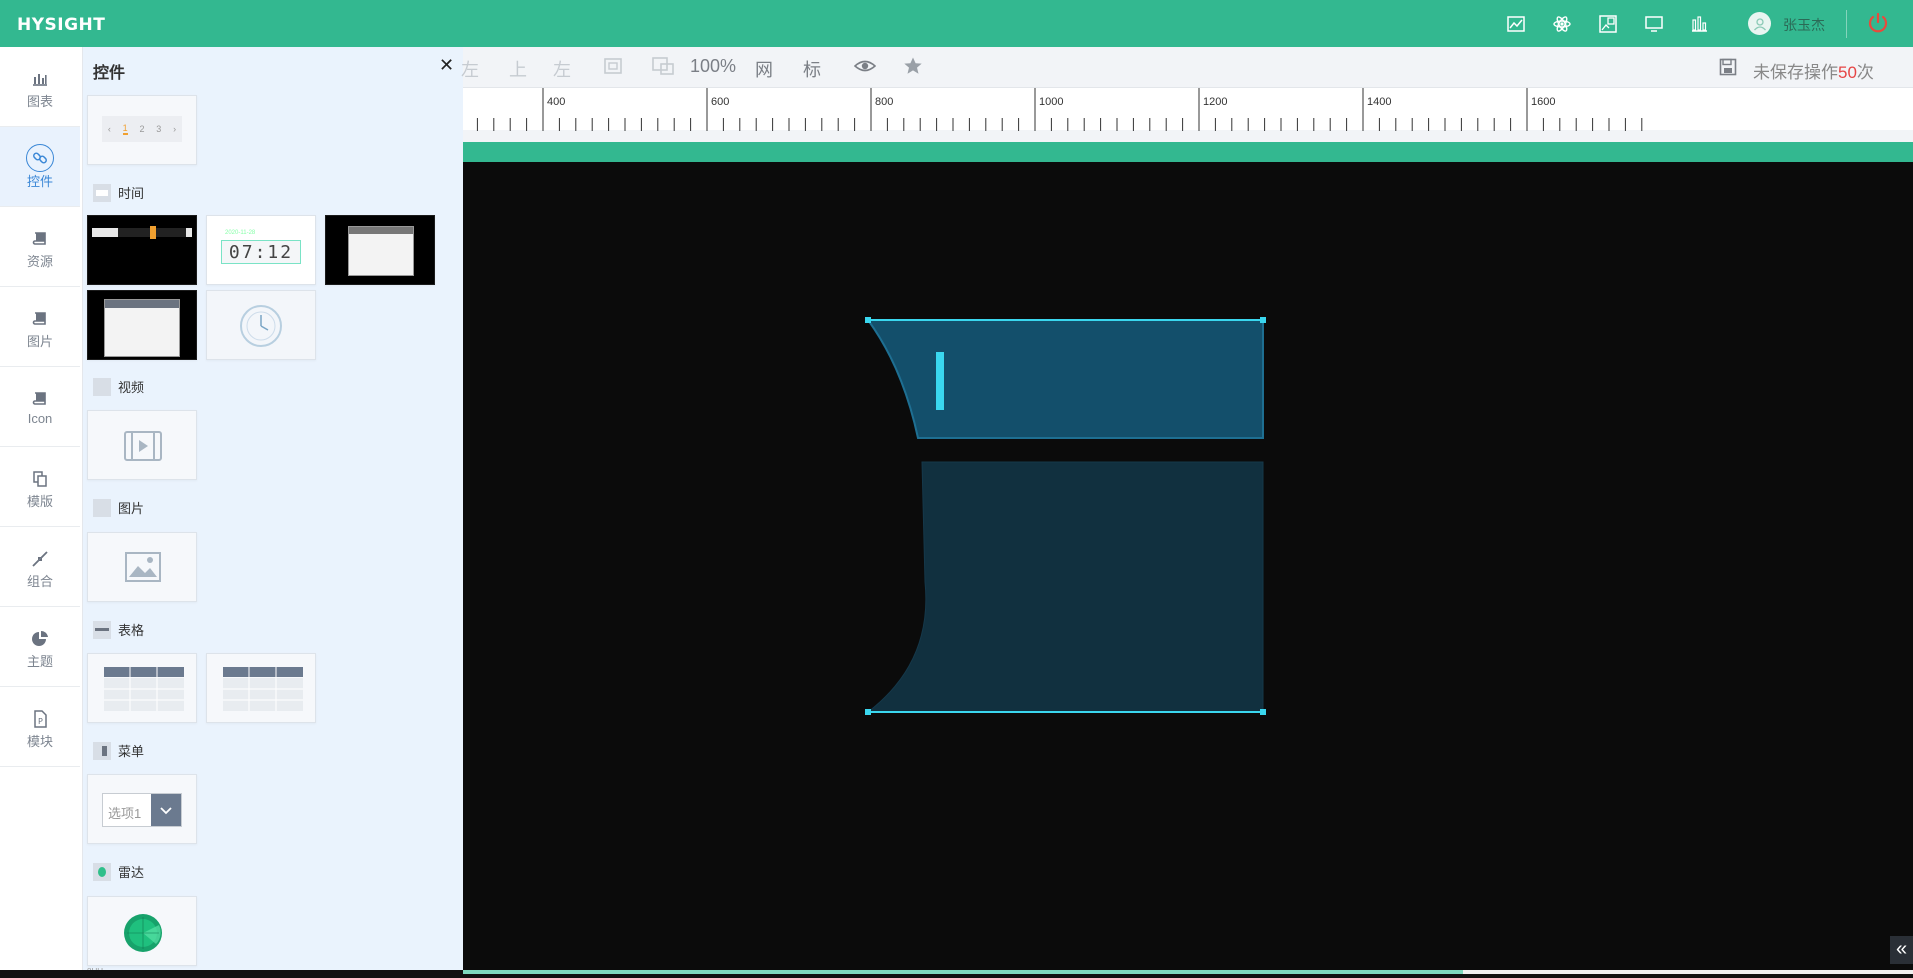  I want to click on ruler-toggle: 标, so click(812, 69).